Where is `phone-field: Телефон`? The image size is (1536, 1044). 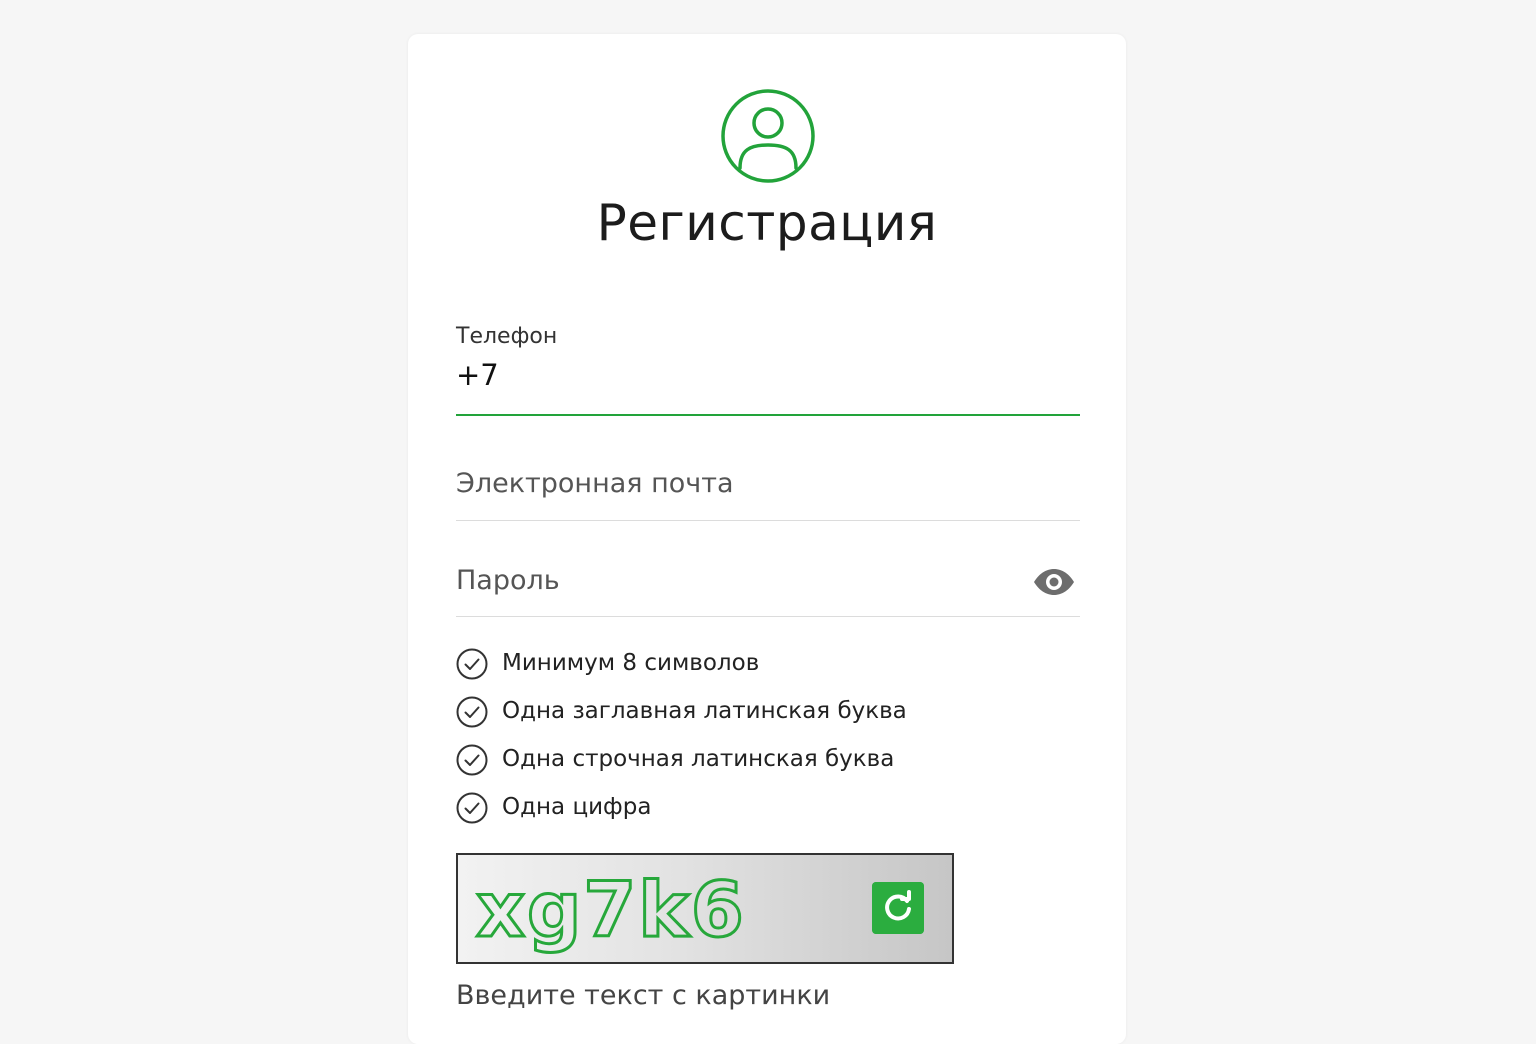 phone-field: Телефон is located at coordinates (768, 371).